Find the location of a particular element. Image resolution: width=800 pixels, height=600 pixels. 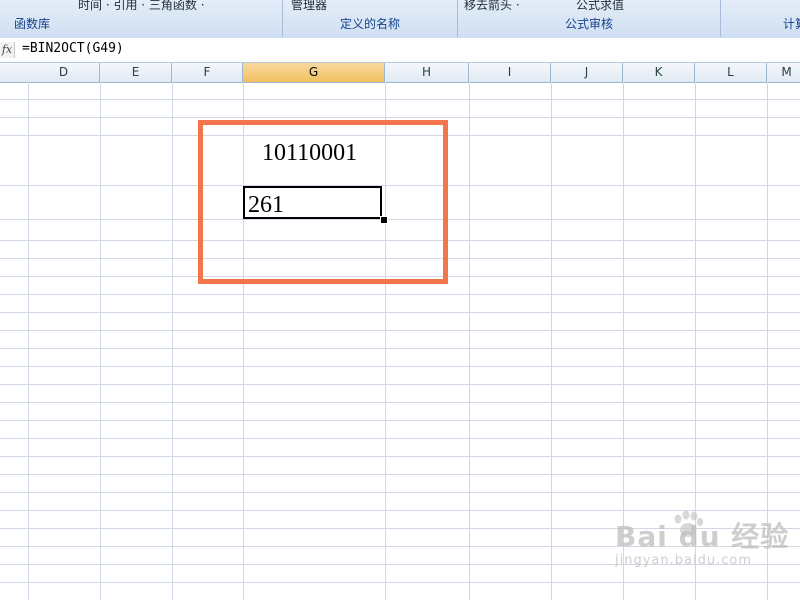

column-header-f: F is located at coordinates (207, 72).